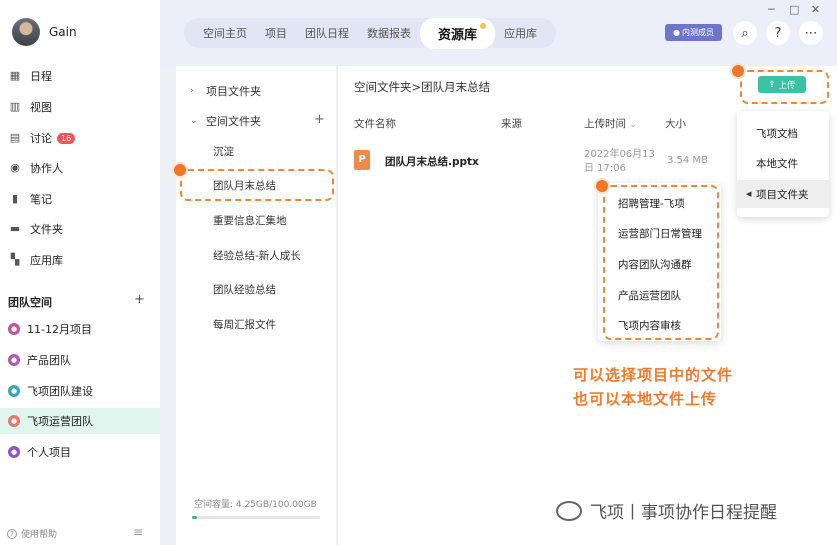 The image size is (837, 545). I want to click on more-icon: ⋯, so click(811, 33).